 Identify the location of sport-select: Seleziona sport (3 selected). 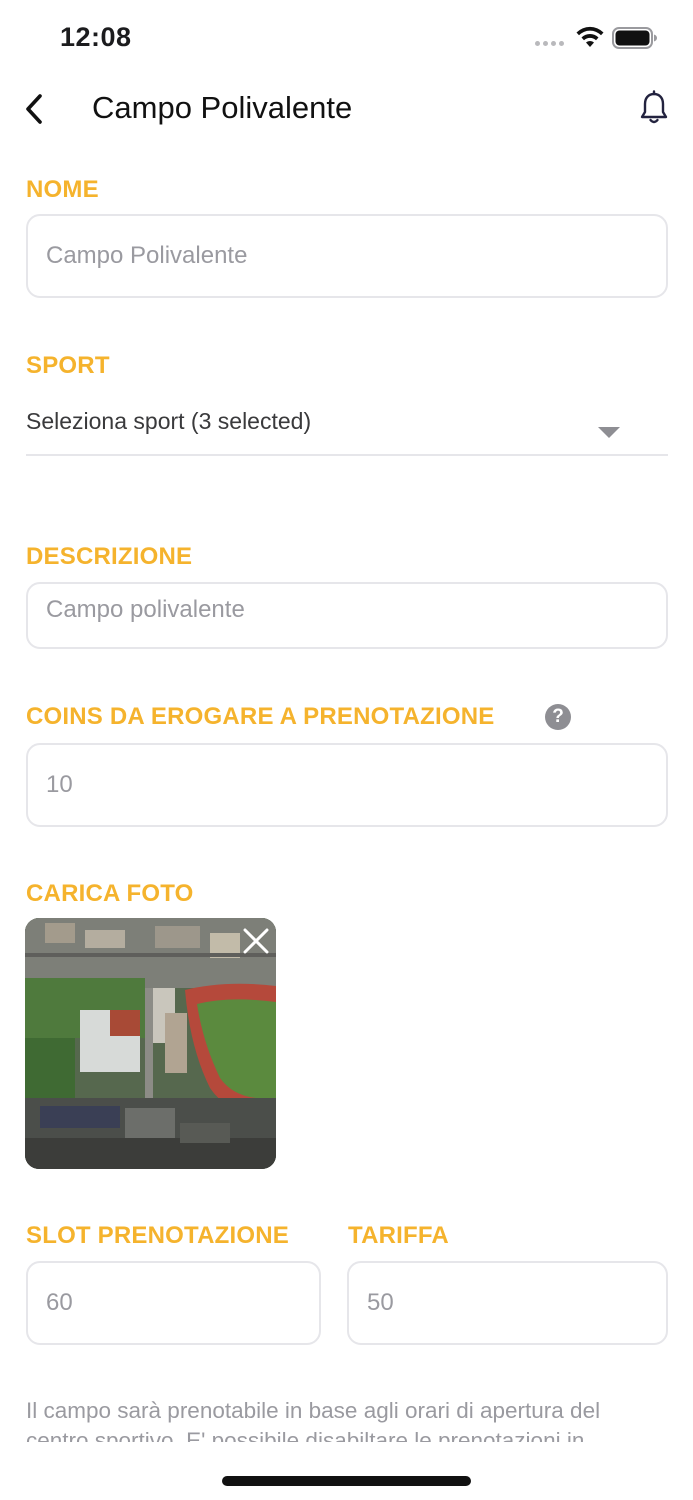
(347, 428).